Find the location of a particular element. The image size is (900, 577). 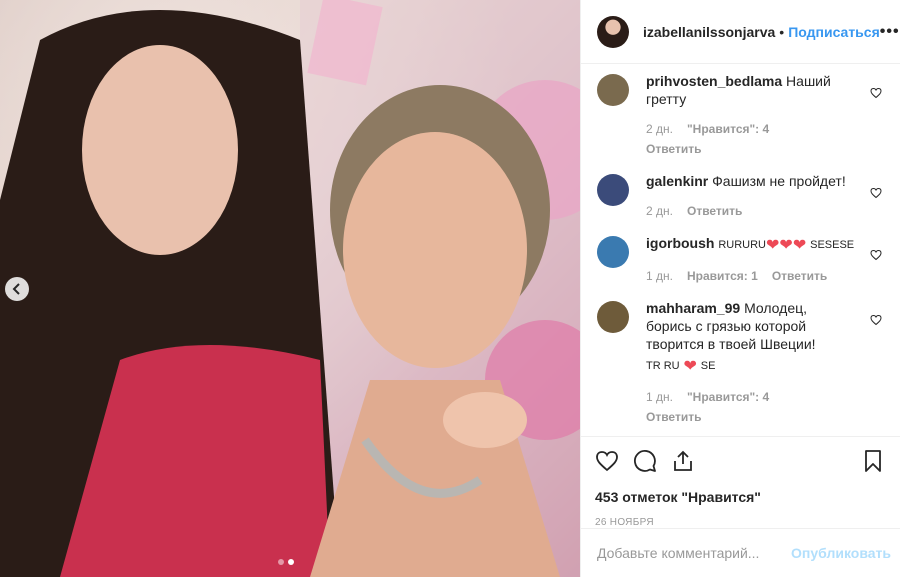

action-icons is located at coordinates (740, 461).